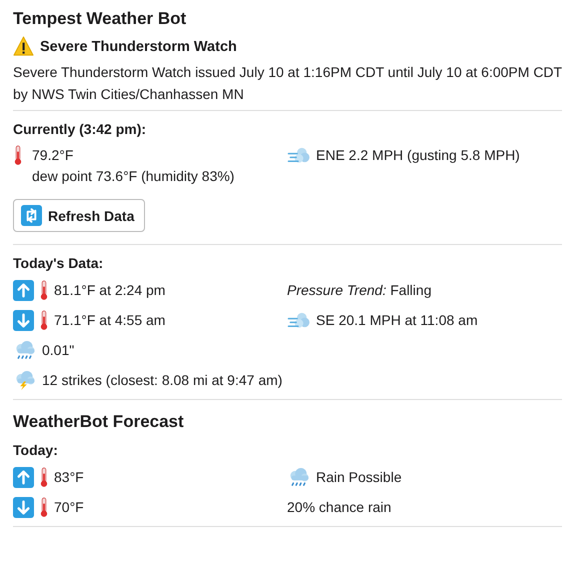  I want to click on temperature-text: 79.2°F, so click(53, 155).